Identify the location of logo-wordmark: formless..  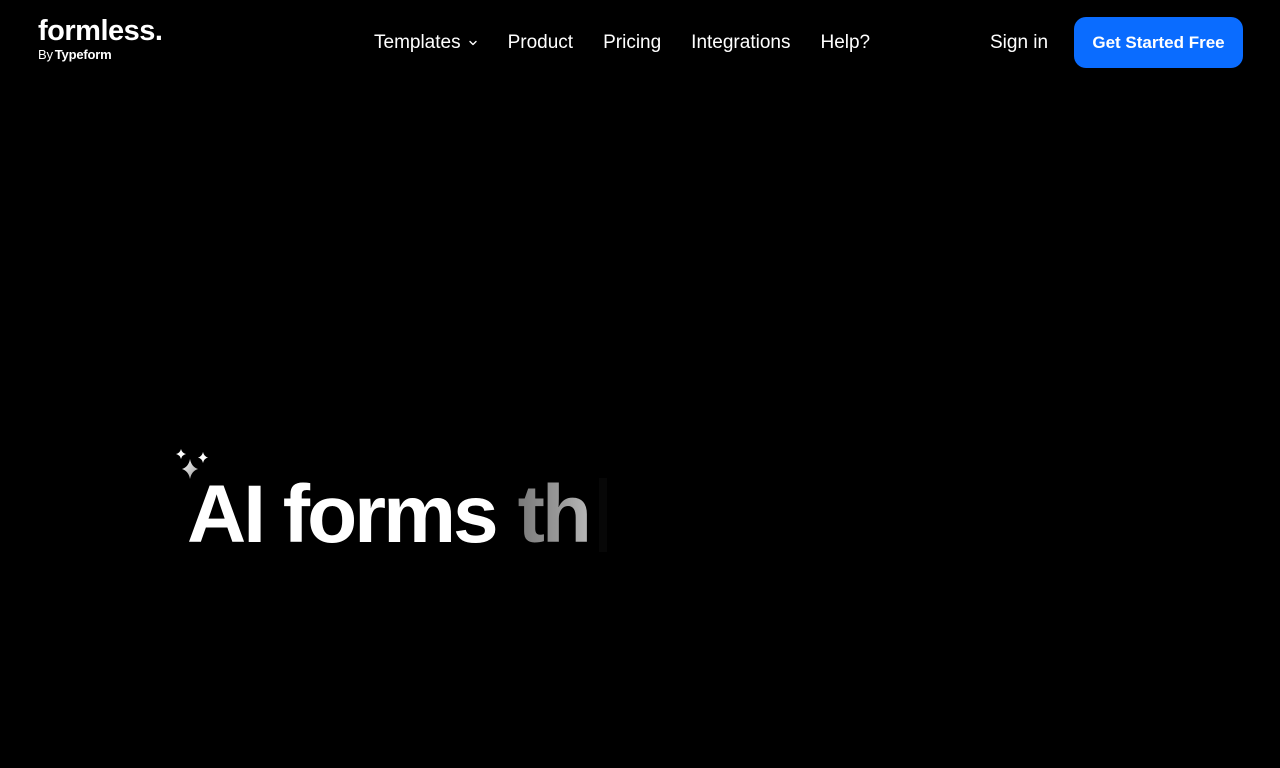
(100, 31).